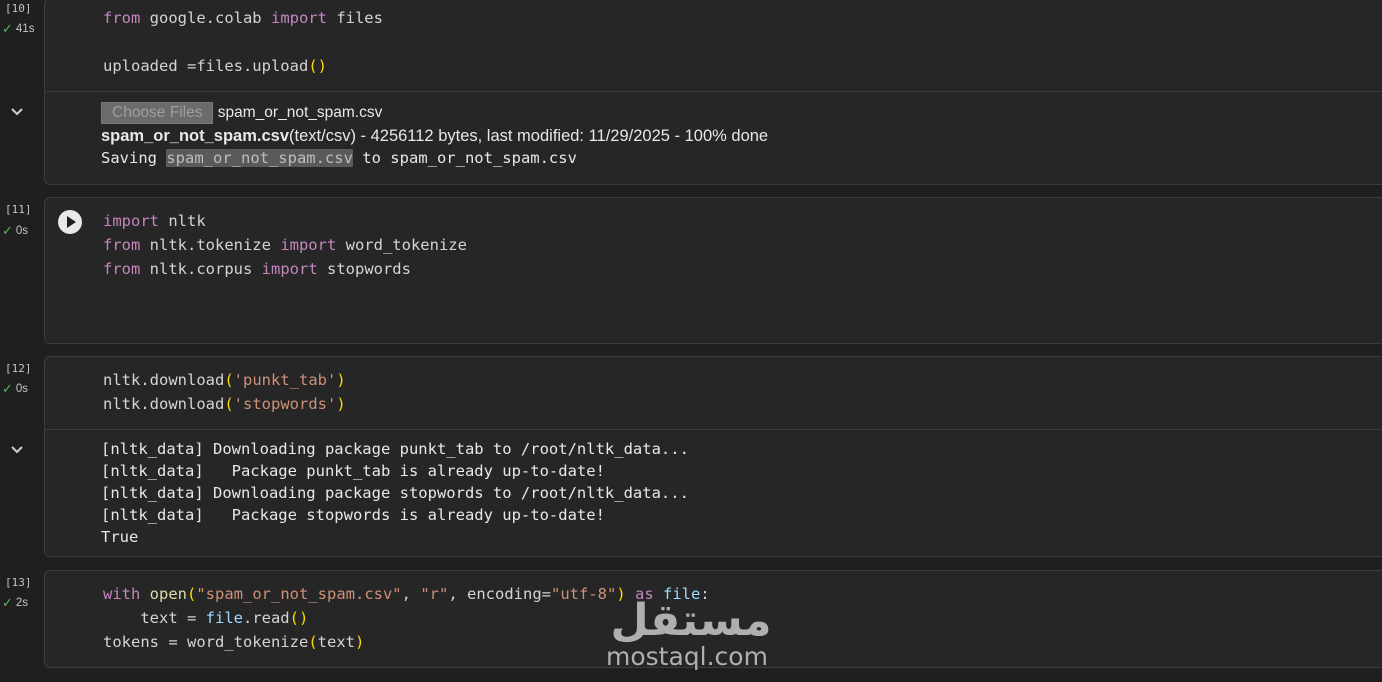  I want to click on execution-count: [13], so click(18, 582).